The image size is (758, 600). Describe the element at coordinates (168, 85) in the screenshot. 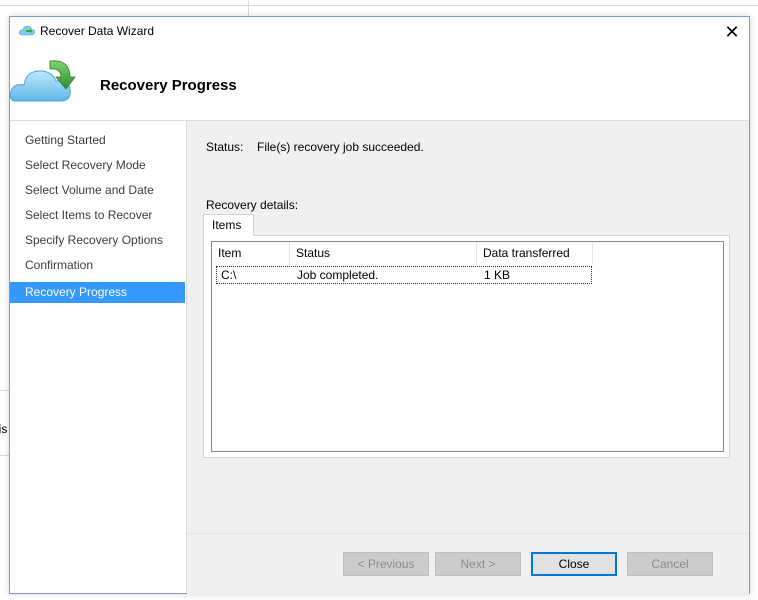

I see `page-title: Recovery Progress` at that location.